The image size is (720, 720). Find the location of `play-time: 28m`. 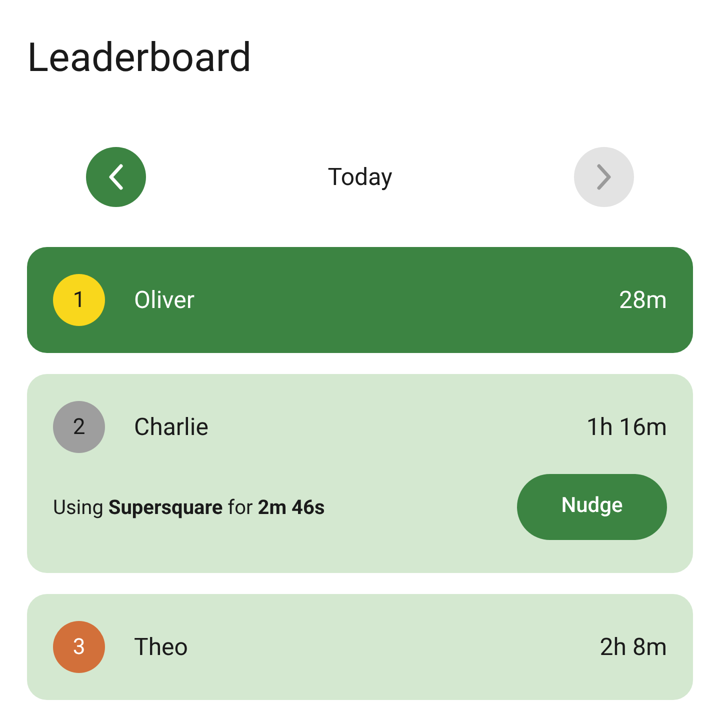

play-time: 28m is located at coordinates (642, 300).